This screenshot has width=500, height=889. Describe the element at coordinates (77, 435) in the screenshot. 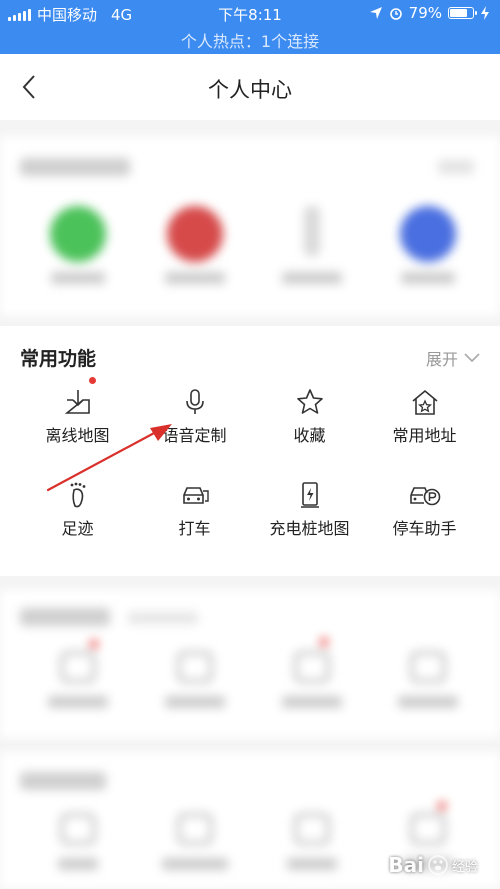

I see `offline-map-label: 离线地图` at that location.